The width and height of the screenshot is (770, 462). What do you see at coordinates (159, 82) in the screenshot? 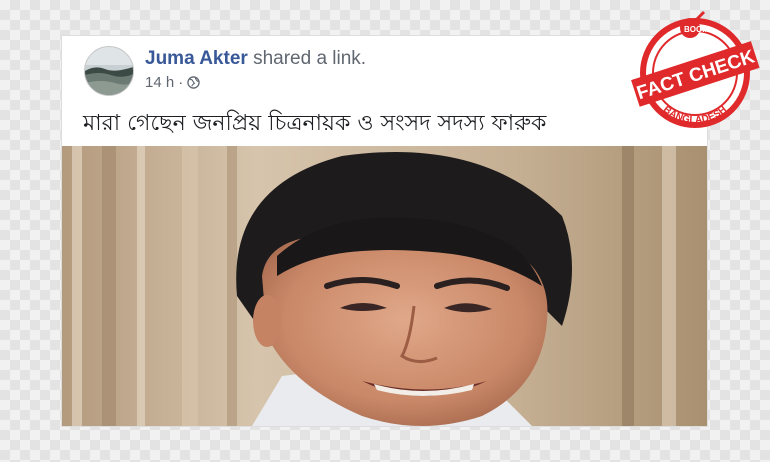
I see `post-timestamp: 14 h` at bounding box center [159, 82].